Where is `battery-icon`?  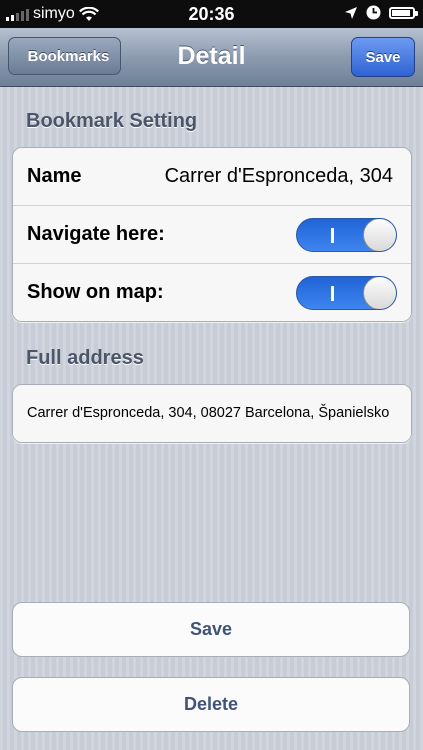
battery-icon is located at coordinates (403, 12).